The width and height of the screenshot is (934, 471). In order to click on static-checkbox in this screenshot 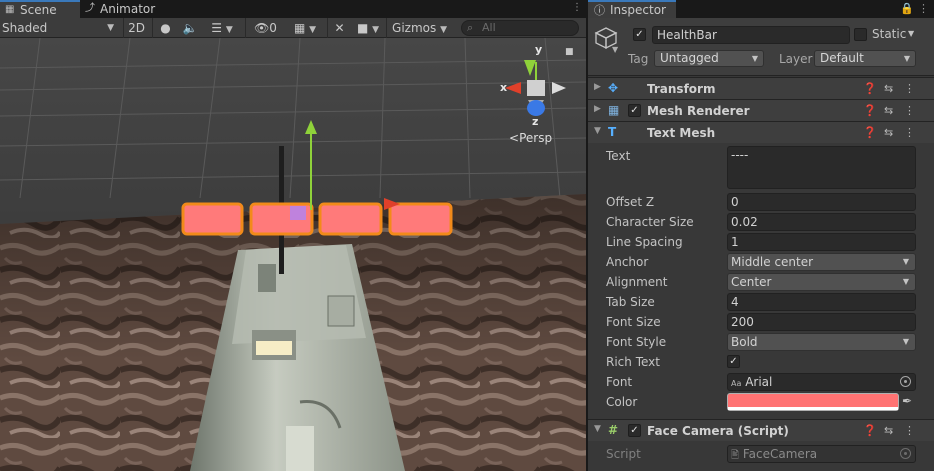, I will do `click(860, 34)`.